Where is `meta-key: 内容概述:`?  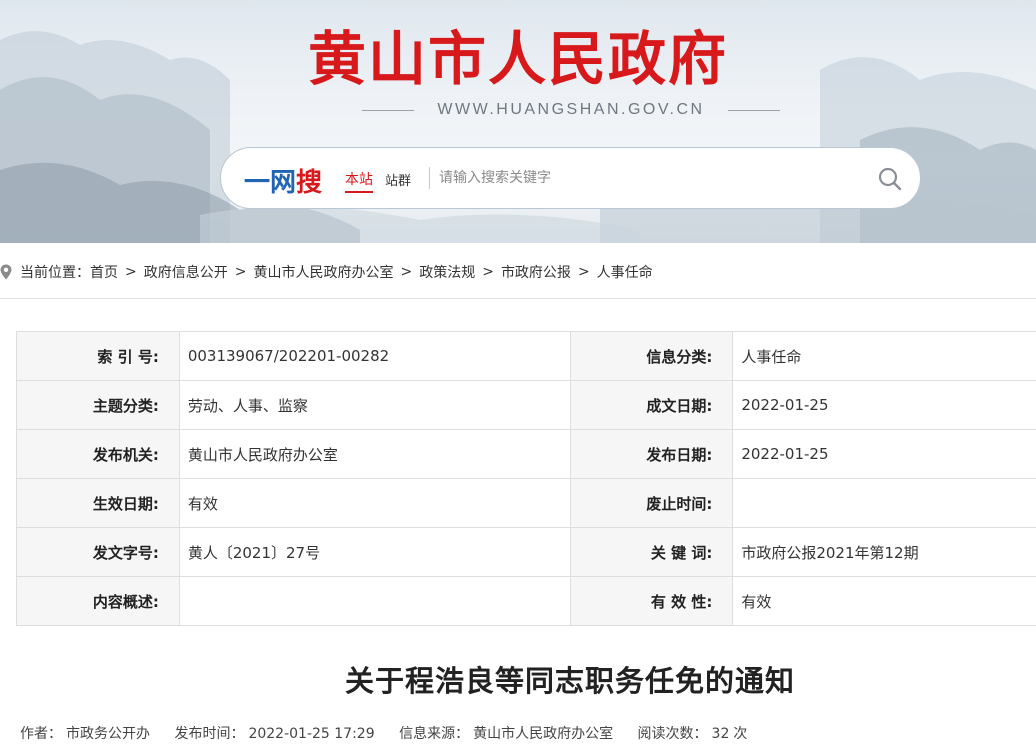 meta-key: 内容概述: is located at coordinates (98, 601).